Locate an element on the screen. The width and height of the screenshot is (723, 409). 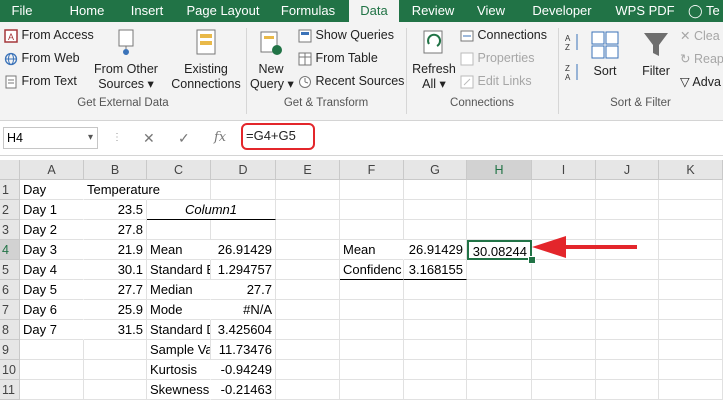
tab-wps-pdf: WPS PDF is located at coordinates (645, 11).